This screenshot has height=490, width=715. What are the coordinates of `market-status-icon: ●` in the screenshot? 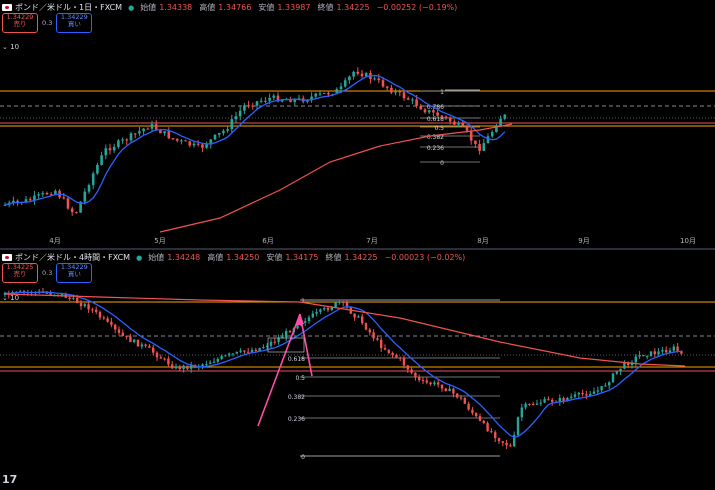 It's located at (139, 257).